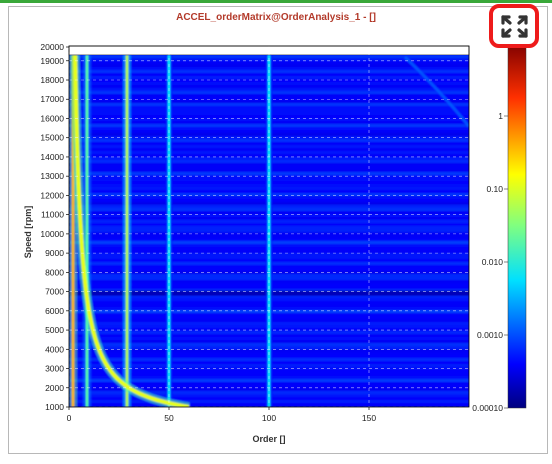 Image resolution: width=552 pixels, height=464 pixels. What do you see at coordinates (54, 311) in the screenshot?
I see `y-tick-label: 6000` at bounding box center [54, 311].